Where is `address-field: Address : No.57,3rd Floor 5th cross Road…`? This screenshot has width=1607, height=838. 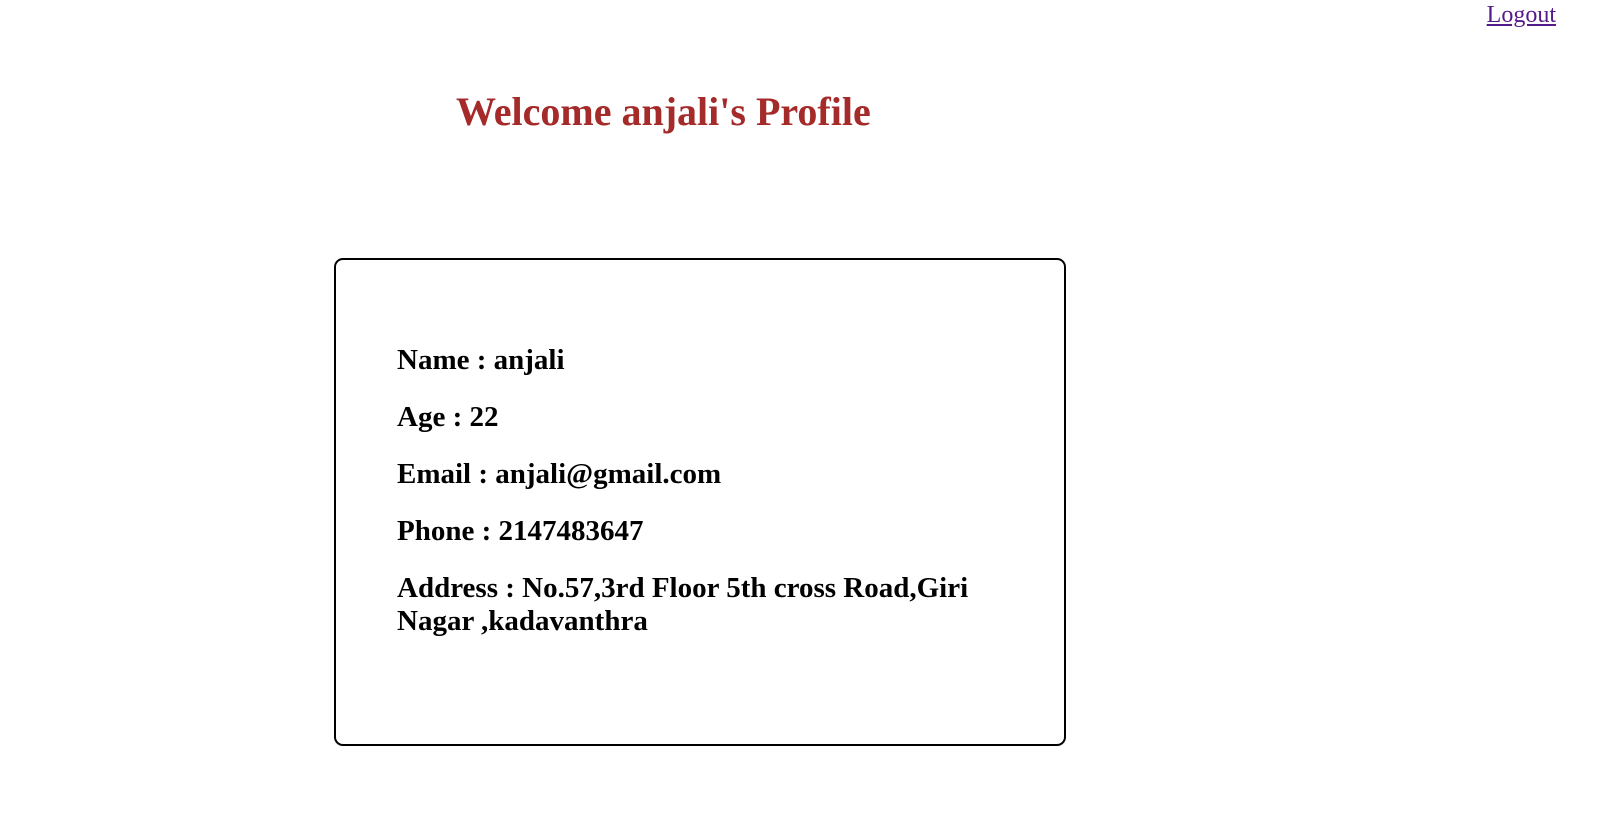
address-field: Address : No.57,3rd Floor 5th cross Road… is located at coordinates (683, 604).